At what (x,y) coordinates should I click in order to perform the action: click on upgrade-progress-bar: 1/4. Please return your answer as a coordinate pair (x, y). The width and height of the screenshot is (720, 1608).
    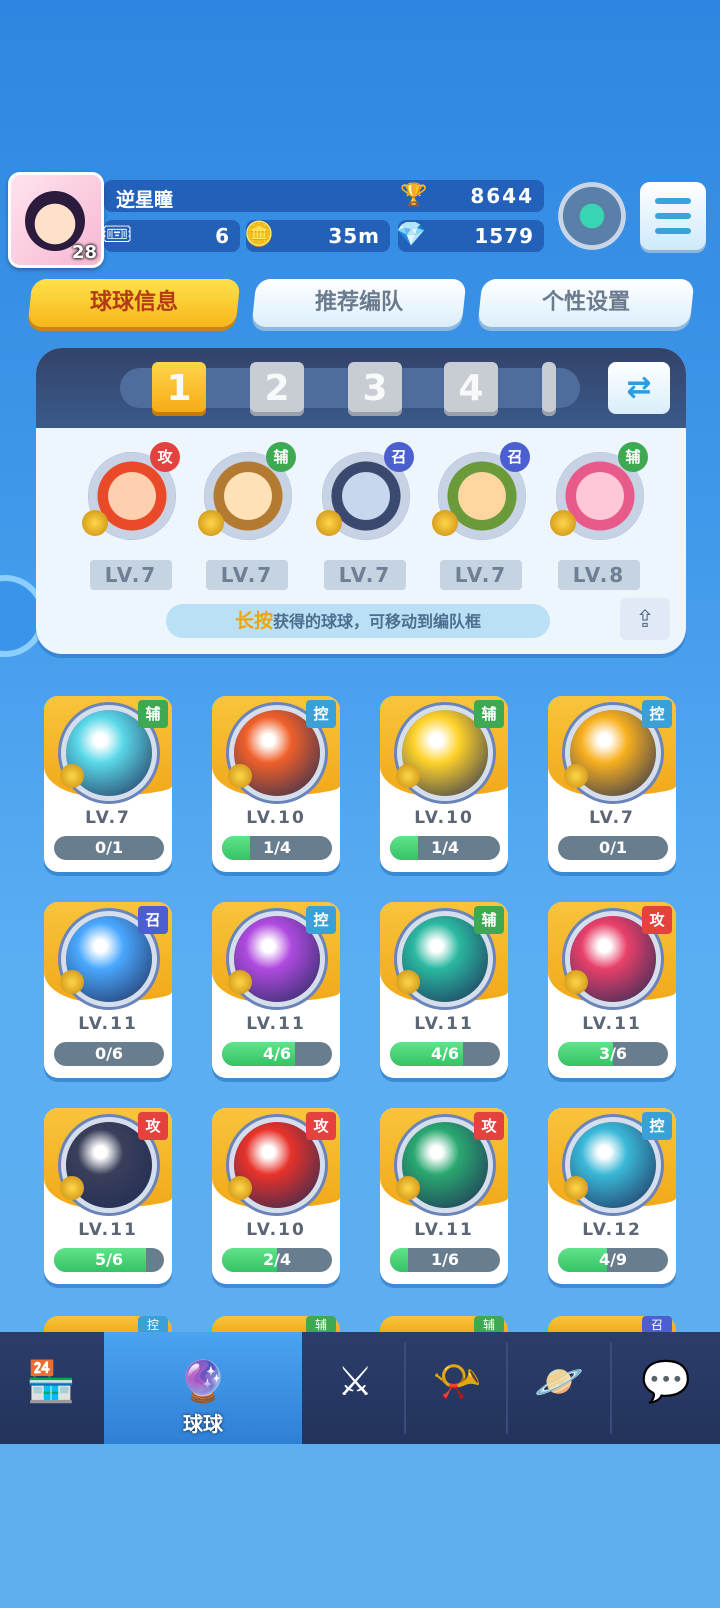
    Looking at the image, I should click on (445, 848).